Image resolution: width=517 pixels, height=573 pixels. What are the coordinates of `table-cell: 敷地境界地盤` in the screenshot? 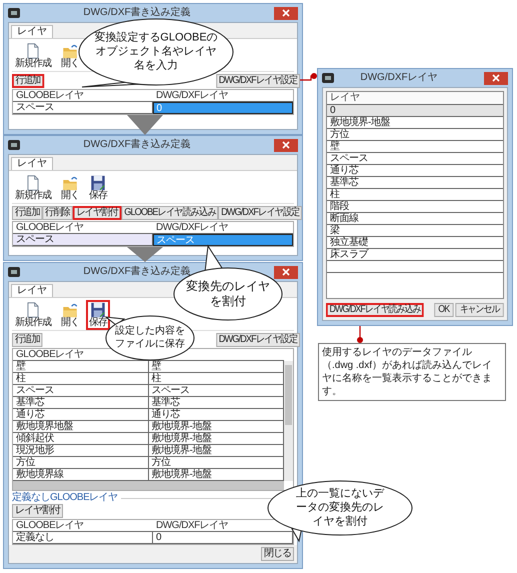 It's located at (80, 427).